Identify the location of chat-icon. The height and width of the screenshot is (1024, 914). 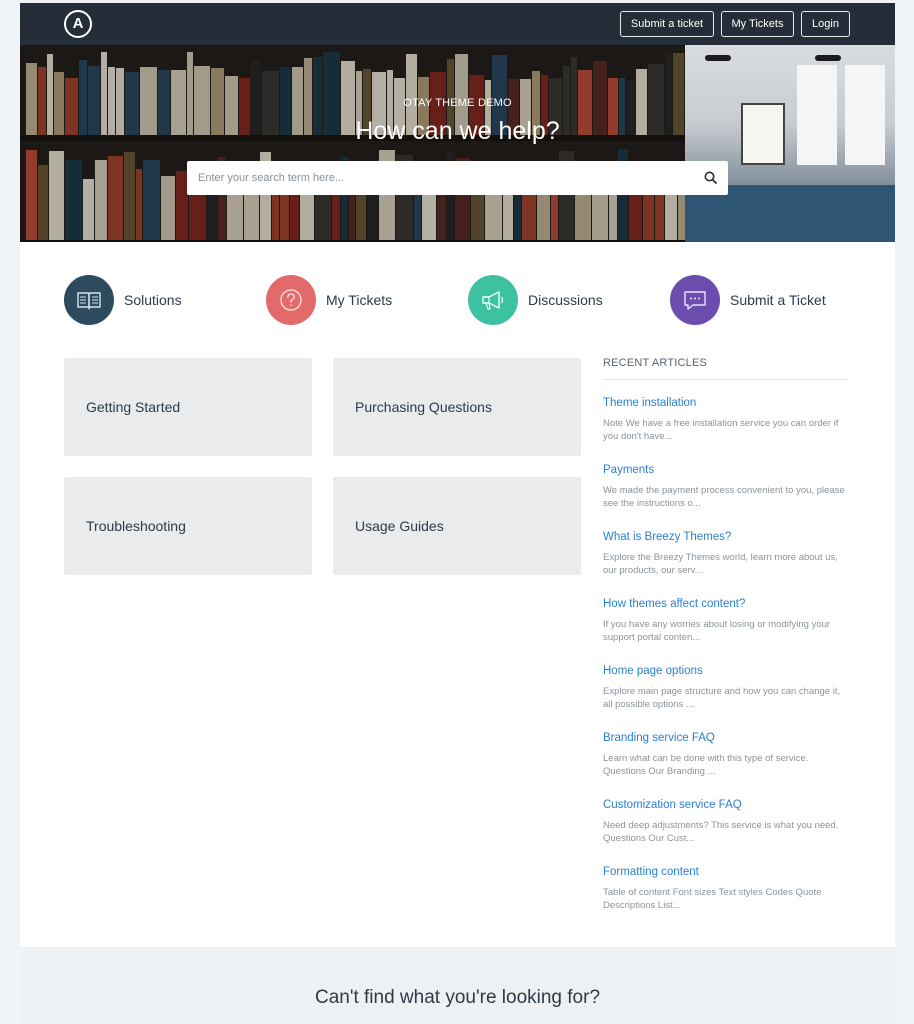
(695, 300).